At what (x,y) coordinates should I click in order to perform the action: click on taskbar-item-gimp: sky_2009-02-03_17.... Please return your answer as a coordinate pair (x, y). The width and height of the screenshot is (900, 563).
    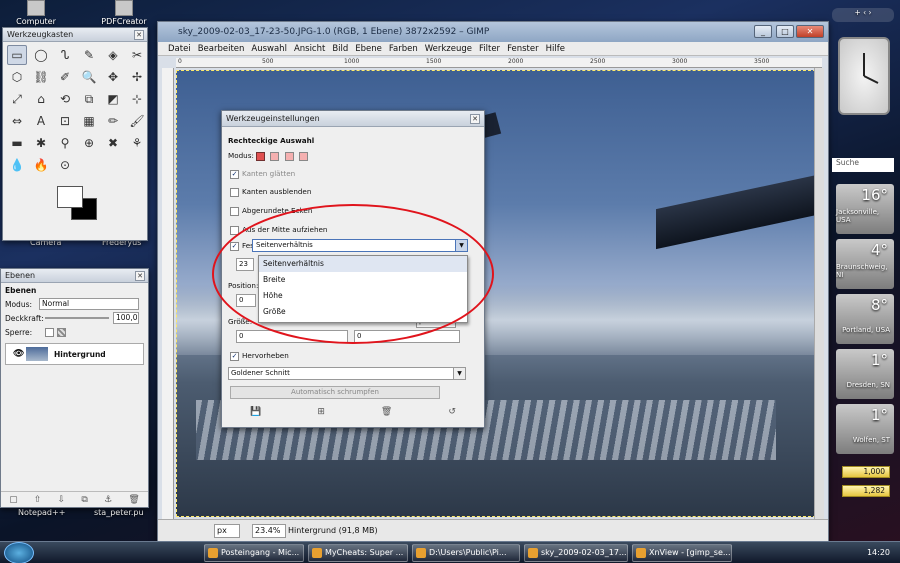
    Looking at the image, I should click on (576, 553).